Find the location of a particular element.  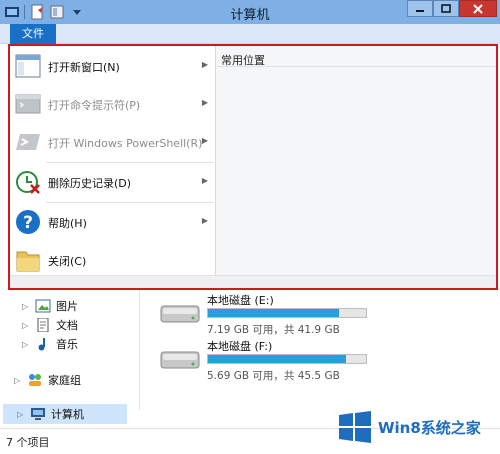

minimize-button is located at coordinates (420, 8).